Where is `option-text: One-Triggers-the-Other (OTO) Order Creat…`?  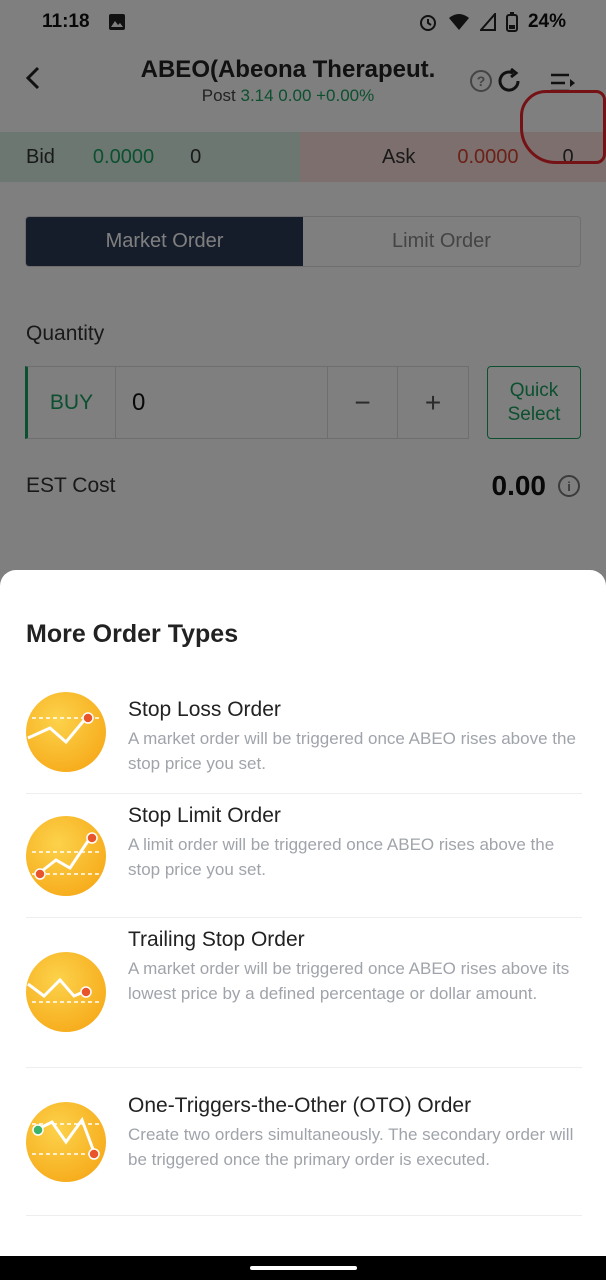 option-text: One-Triggers-the-Other (OTO) Order Creat… is located at coordinates (355, 1133).